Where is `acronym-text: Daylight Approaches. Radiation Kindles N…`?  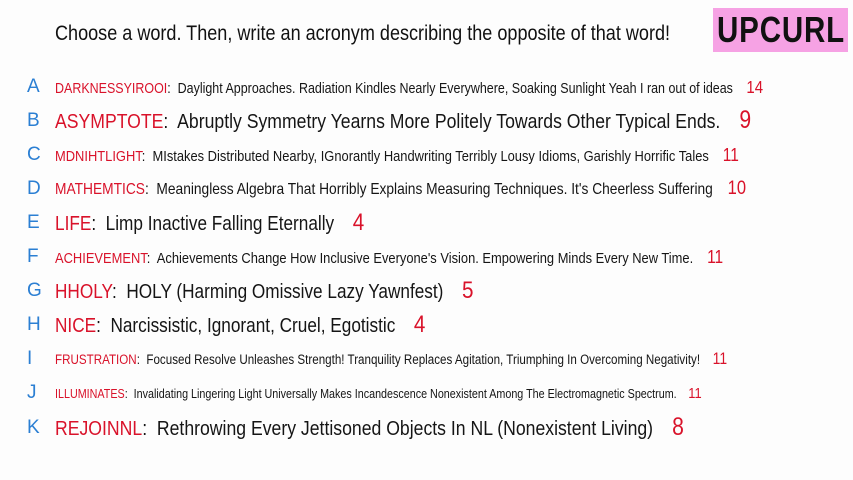
acronym-text: Daylight Approaches. Radiation Kindles N… is located at coordinates (455, 88).